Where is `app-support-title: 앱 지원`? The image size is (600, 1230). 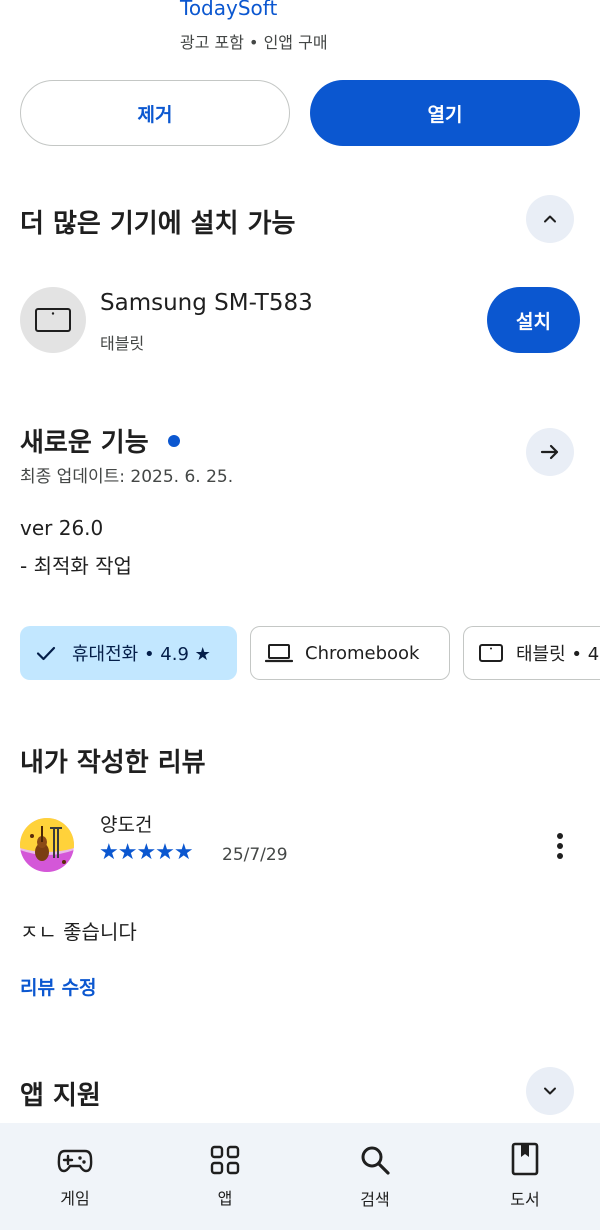
app-support-title: 앱 지원 is located at coordinates (60, 1096).